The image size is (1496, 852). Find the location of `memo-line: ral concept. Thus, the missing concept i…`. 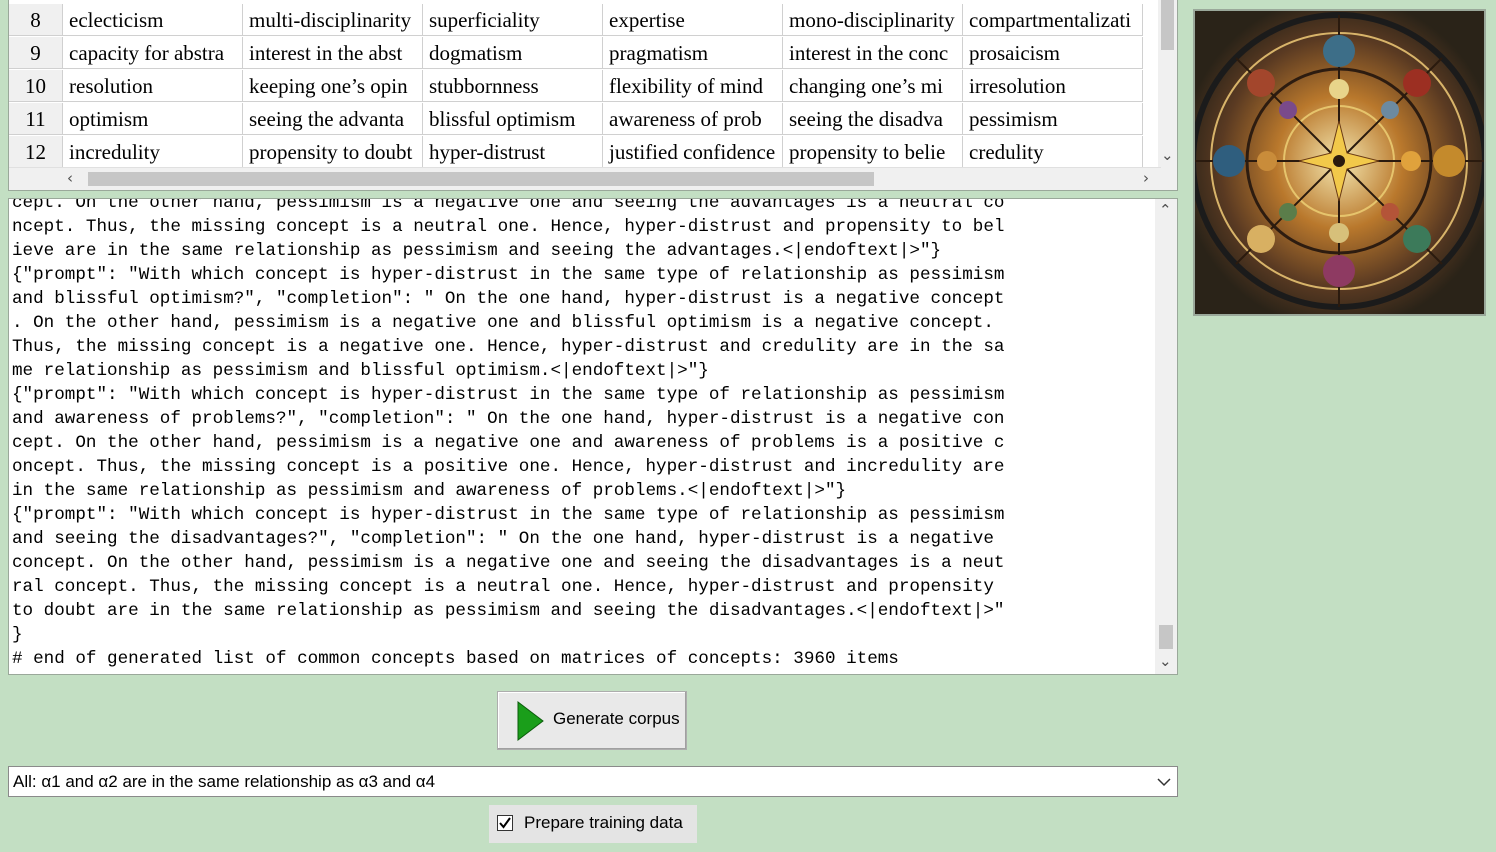

memo-line: ral concept. Thus, the missing concept i… is located at coordinates (503, 587).